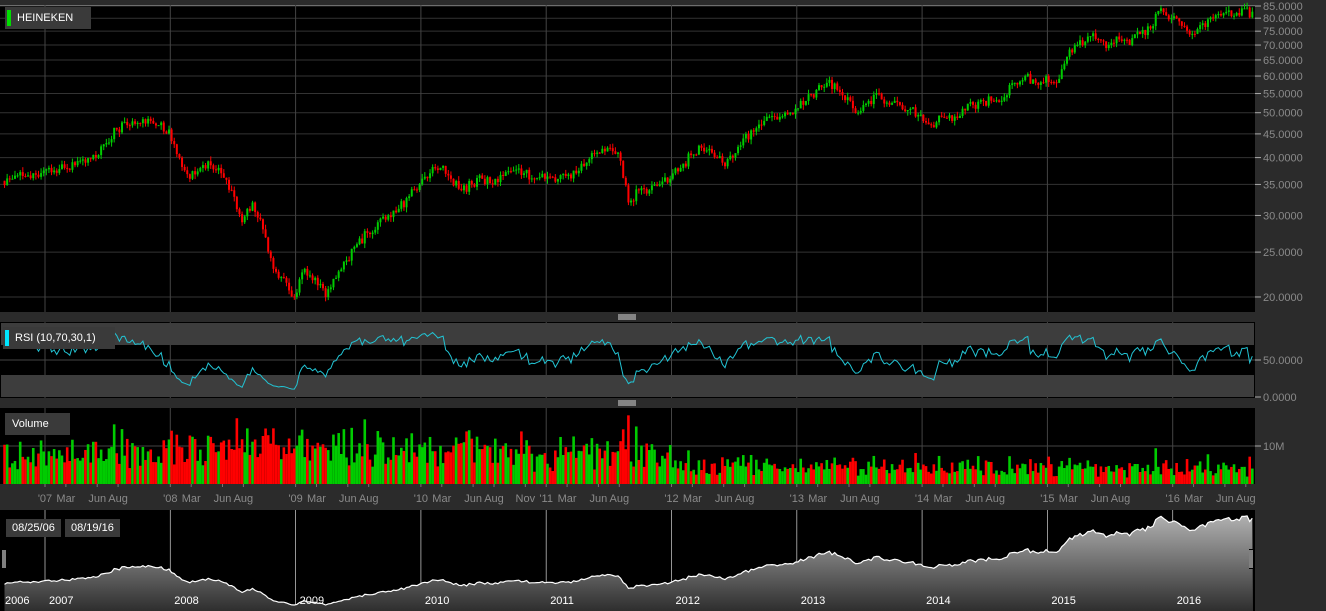 Image resolution: width=1326 pixels, height=611 pixels. I want to click on rsi-axis-label: 0.0000, so click(1280, 398).